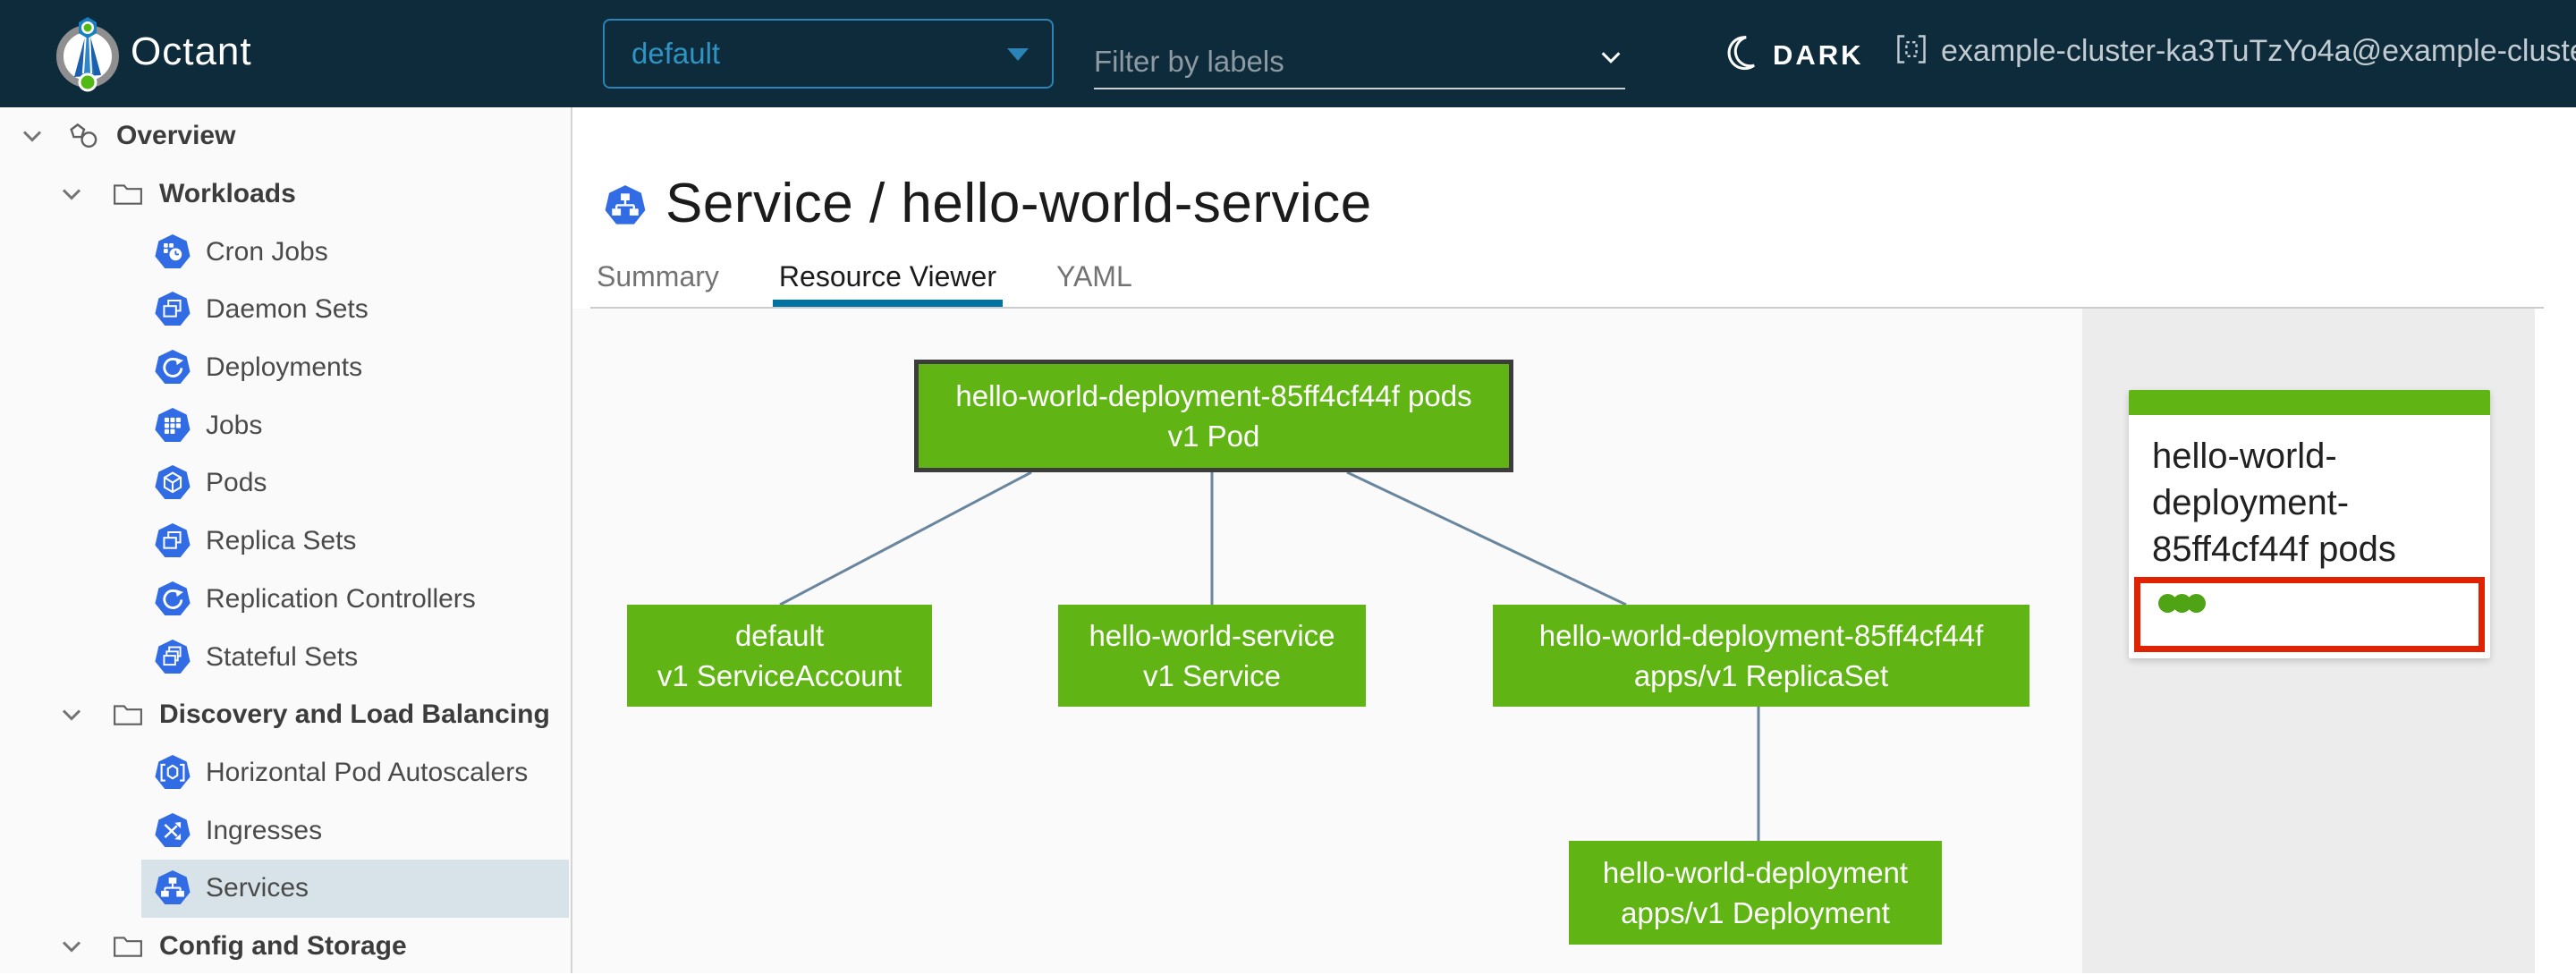  Describe the element at coordinates (285, 136) in the screenshot. I see `sidebar-item-overview: Overview` at that location.